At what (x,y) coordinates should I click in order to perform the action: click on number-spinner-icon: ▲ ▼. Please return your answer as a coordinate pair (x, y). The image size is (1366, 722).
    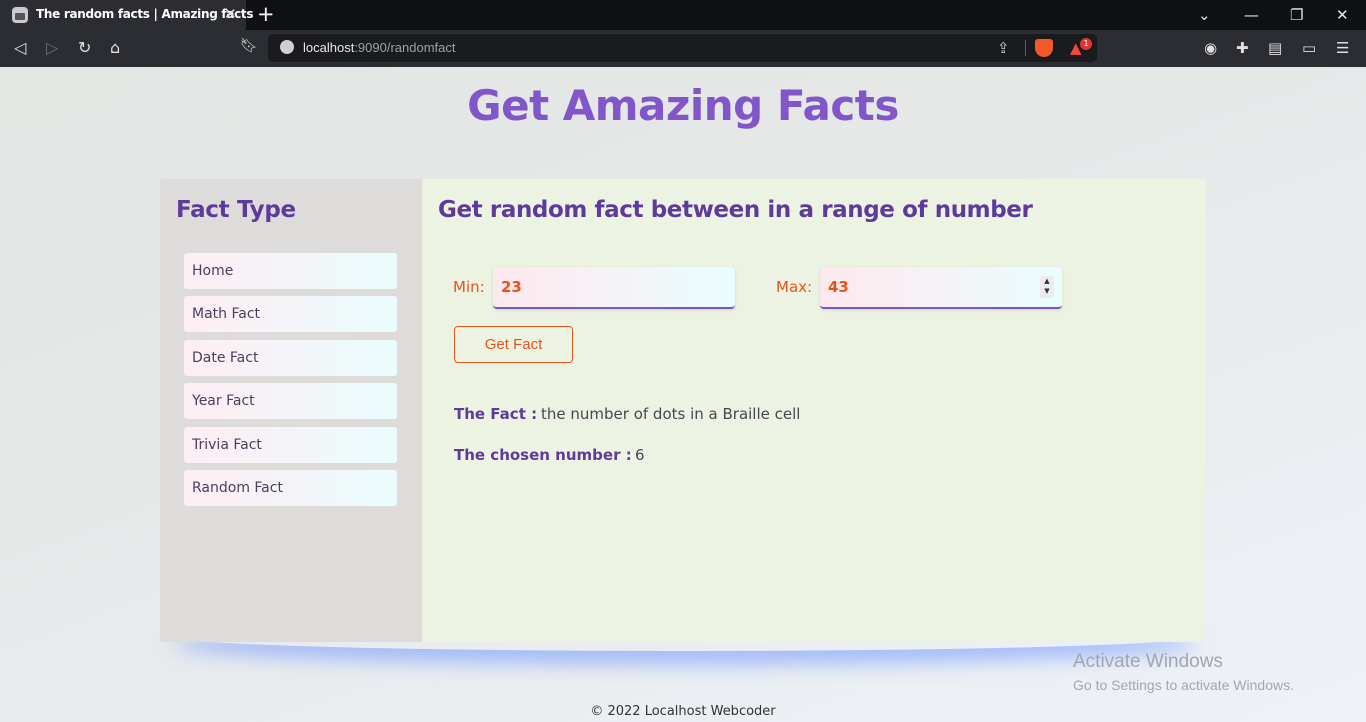
    Looking at the image, I should click on (1047, 287).